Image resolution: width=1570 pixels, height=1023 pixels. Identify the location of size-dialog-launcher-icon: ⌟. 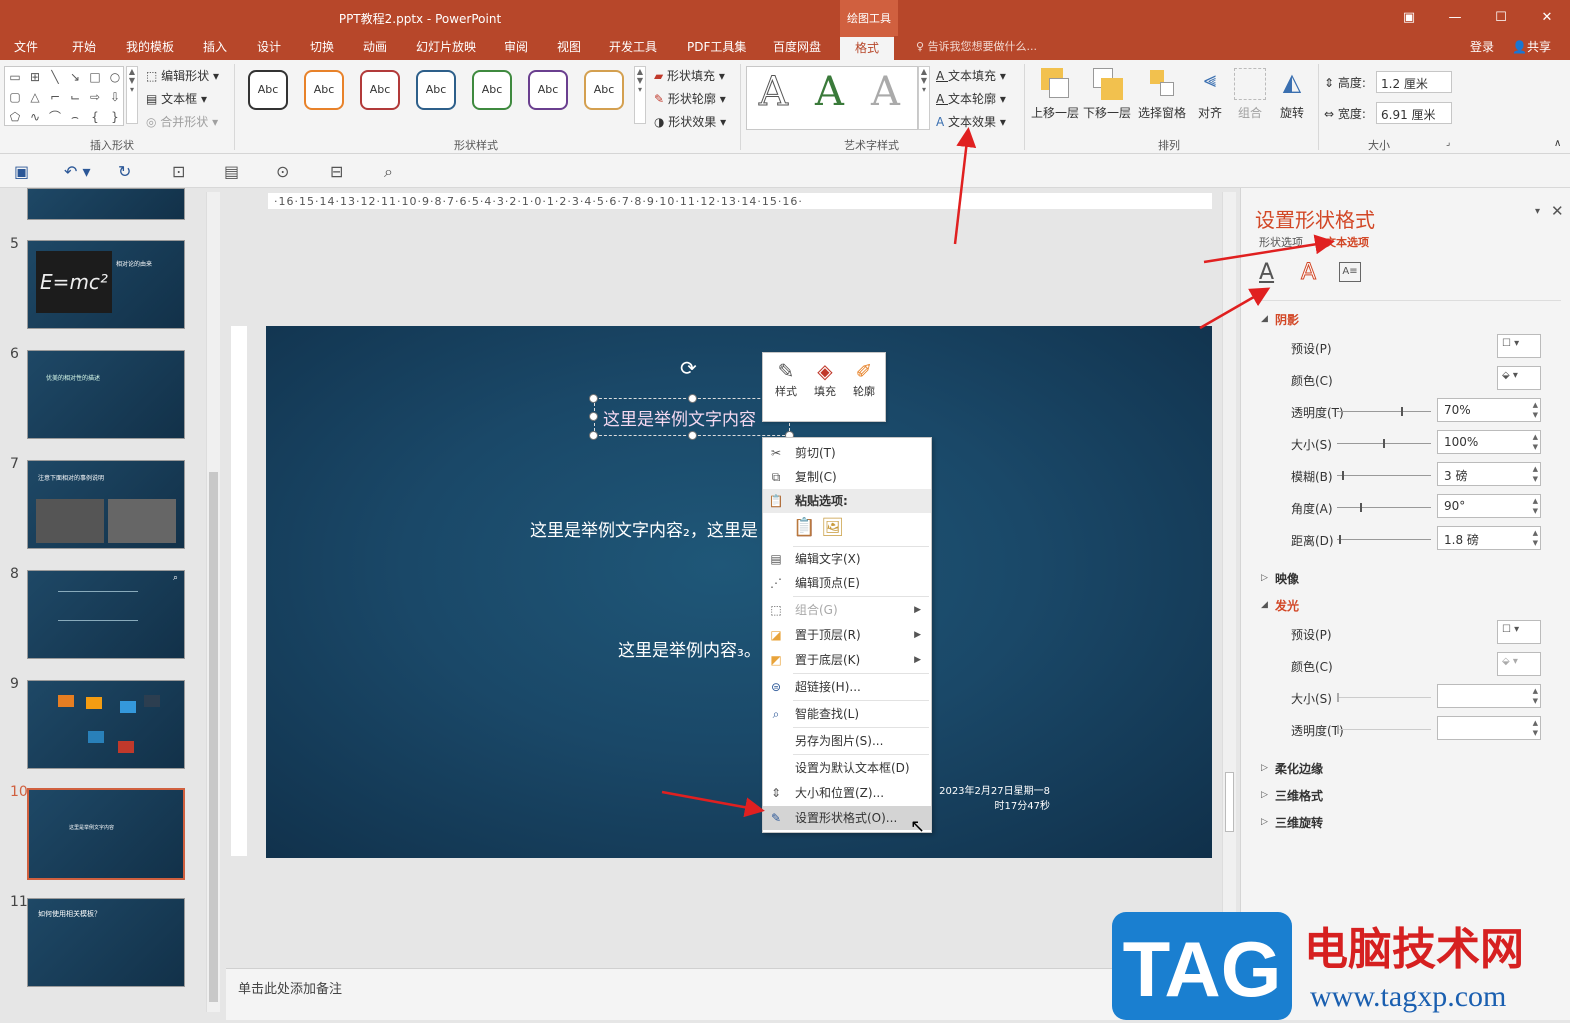
(1448, 143).